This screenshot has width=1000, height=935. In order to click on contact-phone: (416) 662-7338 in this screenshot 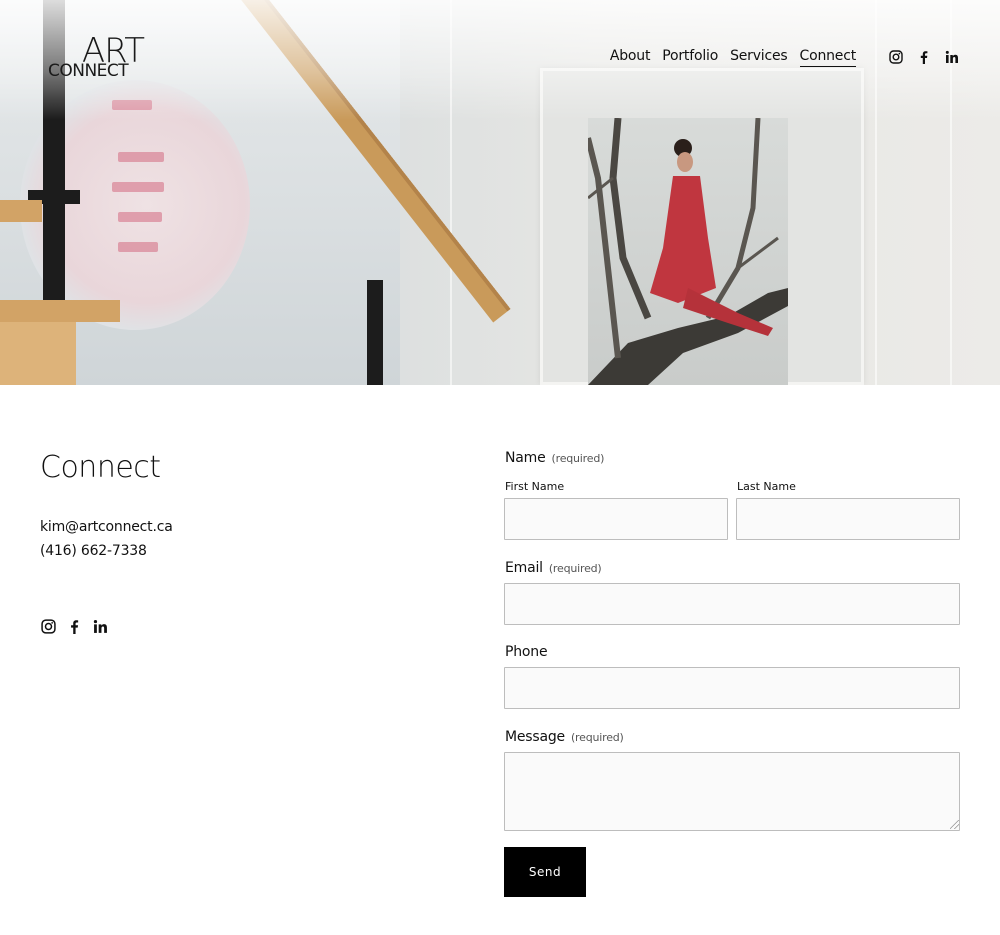, I will do `click(93, 551)`.